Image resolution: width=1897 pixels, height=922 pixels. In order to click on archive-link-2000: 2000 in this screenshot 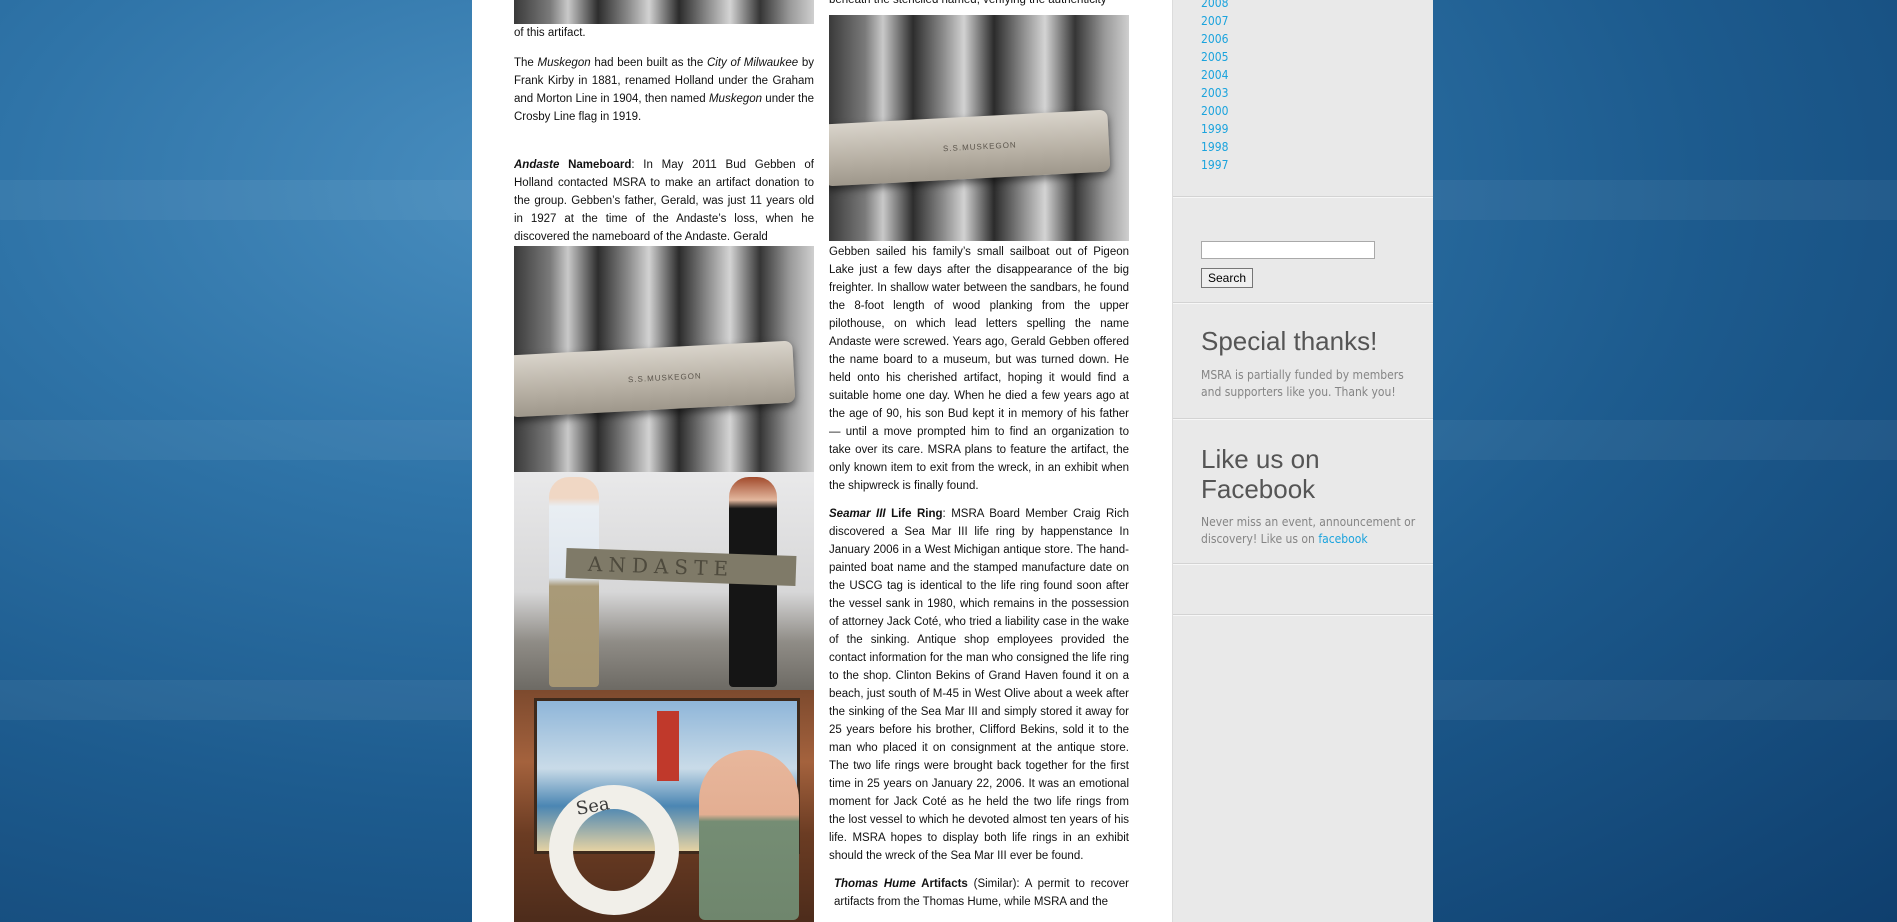, I will do `click(1214, 111)`.